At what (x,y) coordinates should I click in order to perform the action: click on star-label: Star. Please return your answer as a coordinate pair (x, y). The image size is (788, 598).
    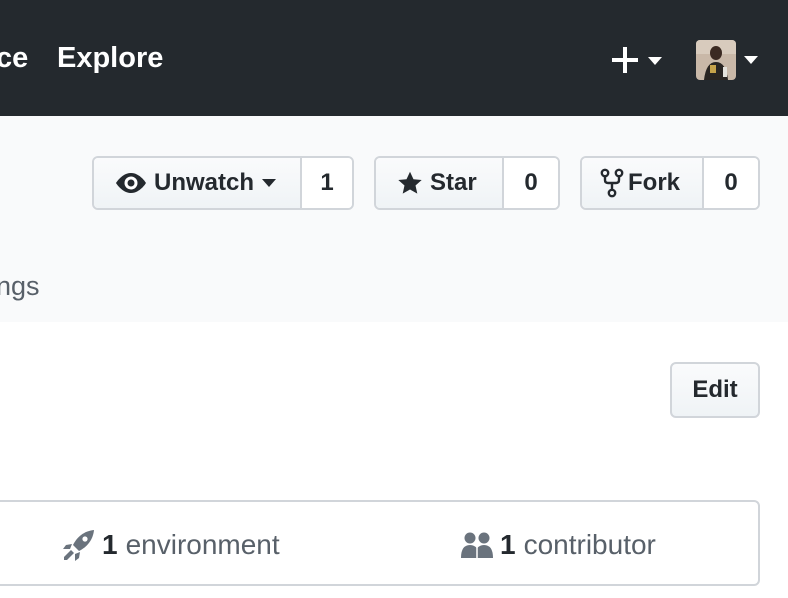
    Looking at the image, I should click on (453, 182).